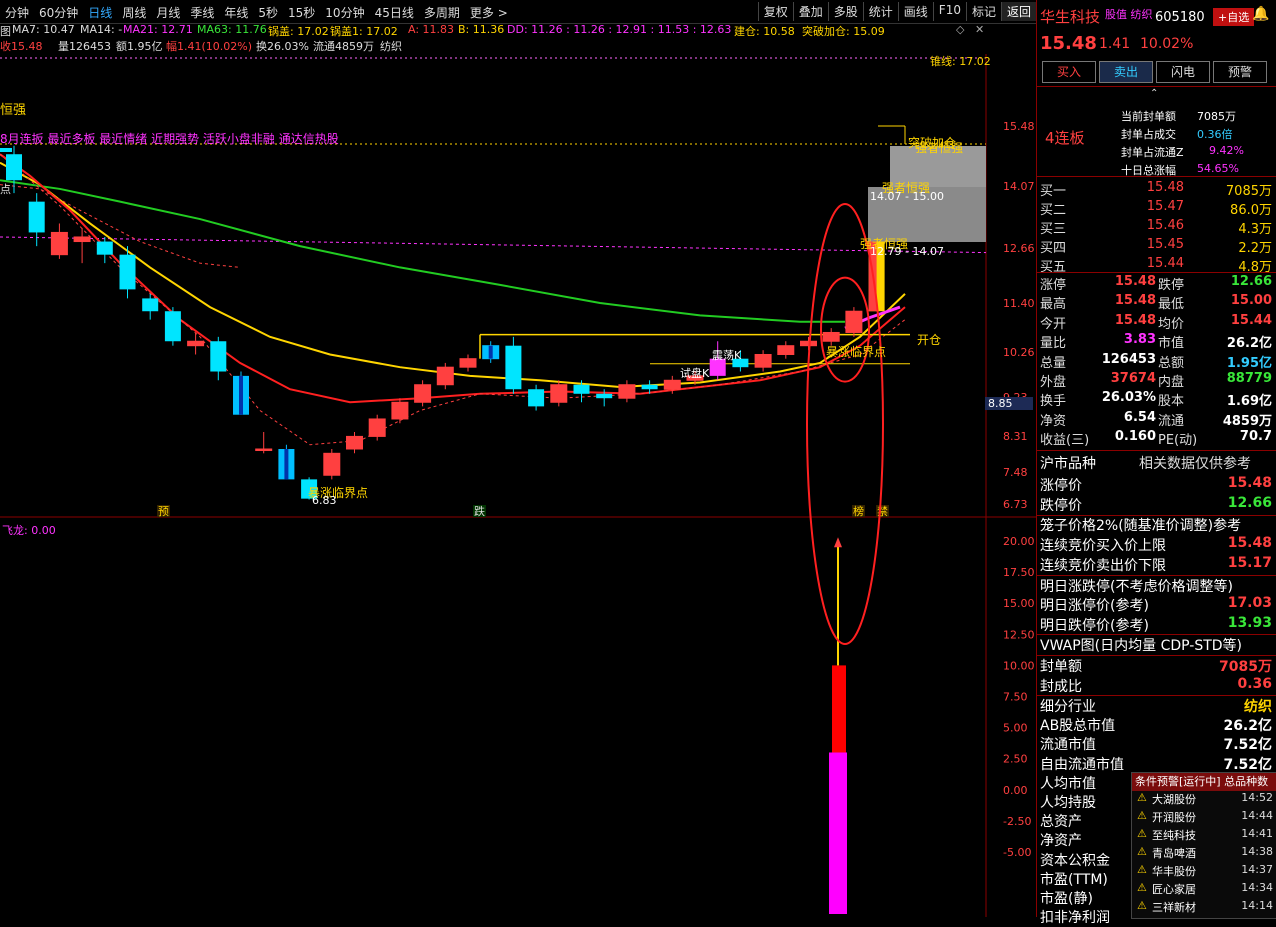  Describe the element at coordinates (268, 12) in the screenshot. I see `period-tab: 5秒` at that location.